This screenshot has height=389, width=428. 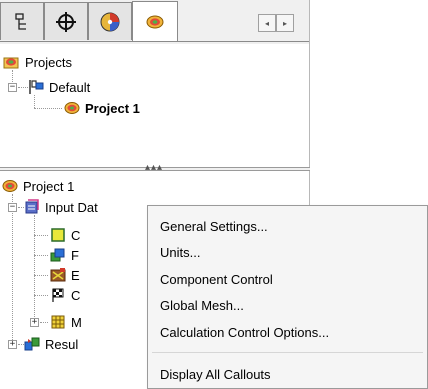 I want to click on flow-icon, so click(x=57, y=255).